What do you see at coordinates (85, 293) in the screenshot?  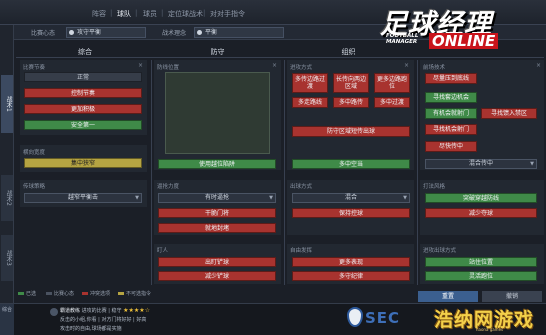 I see `legend-swatch-conflict` at bounding box center [85, 293].